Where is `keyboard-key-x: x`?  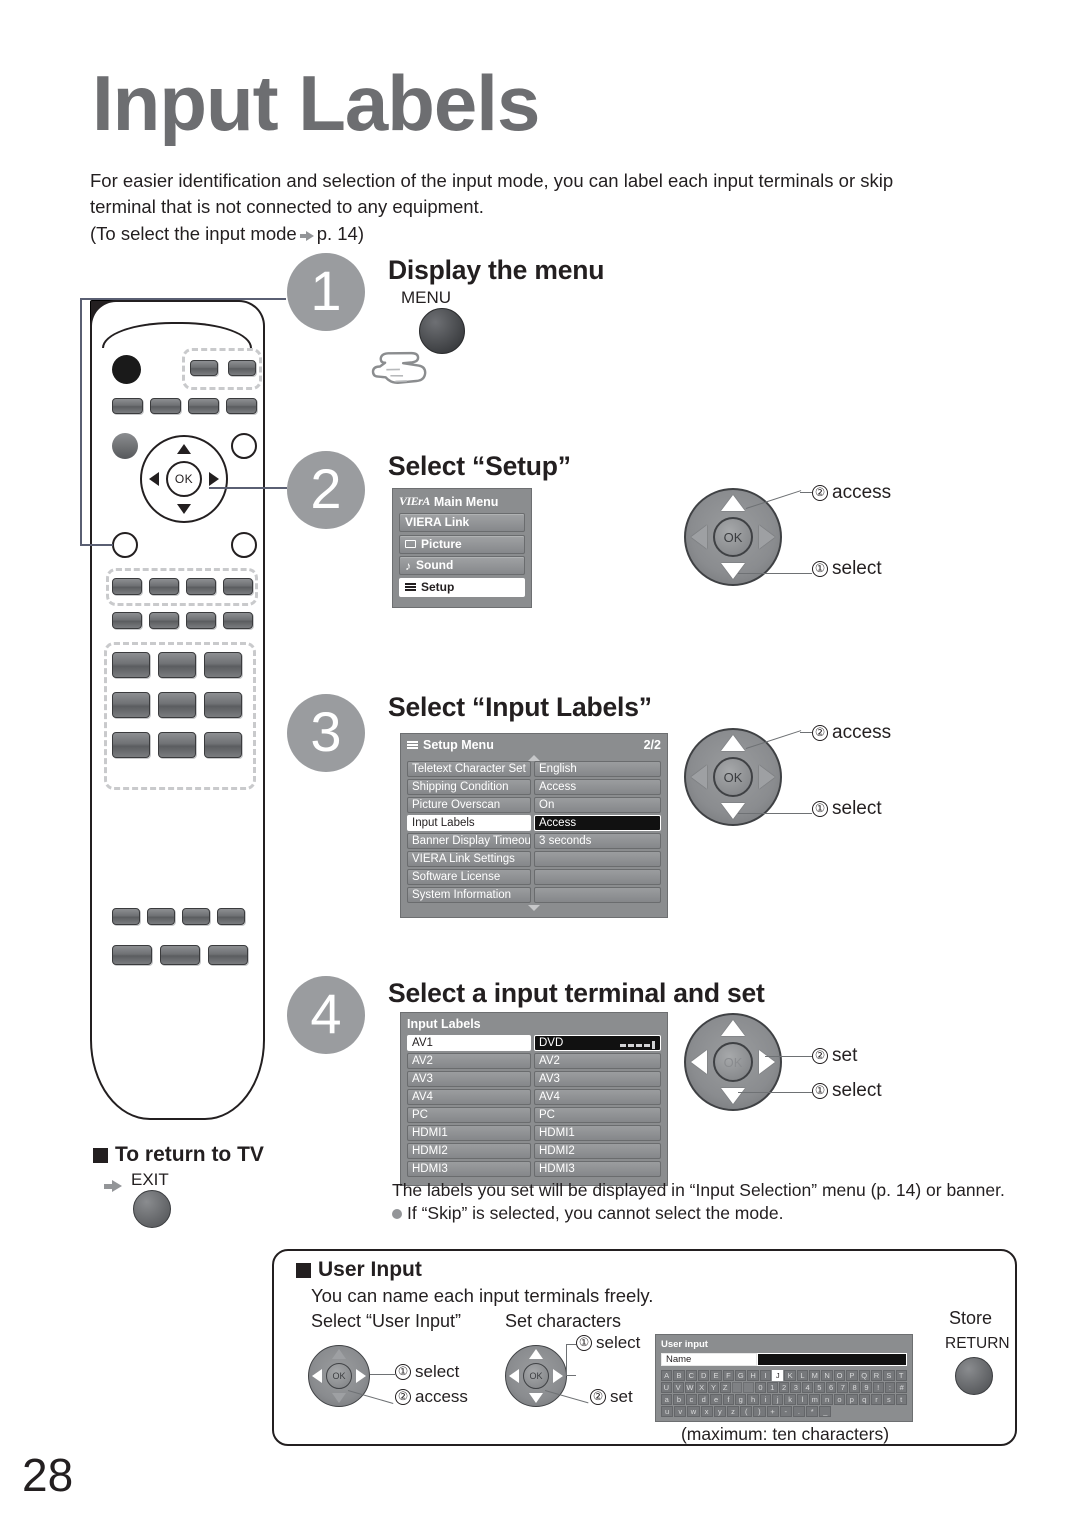 keyboard-key-x: x is located at coordinates (706, 1411).